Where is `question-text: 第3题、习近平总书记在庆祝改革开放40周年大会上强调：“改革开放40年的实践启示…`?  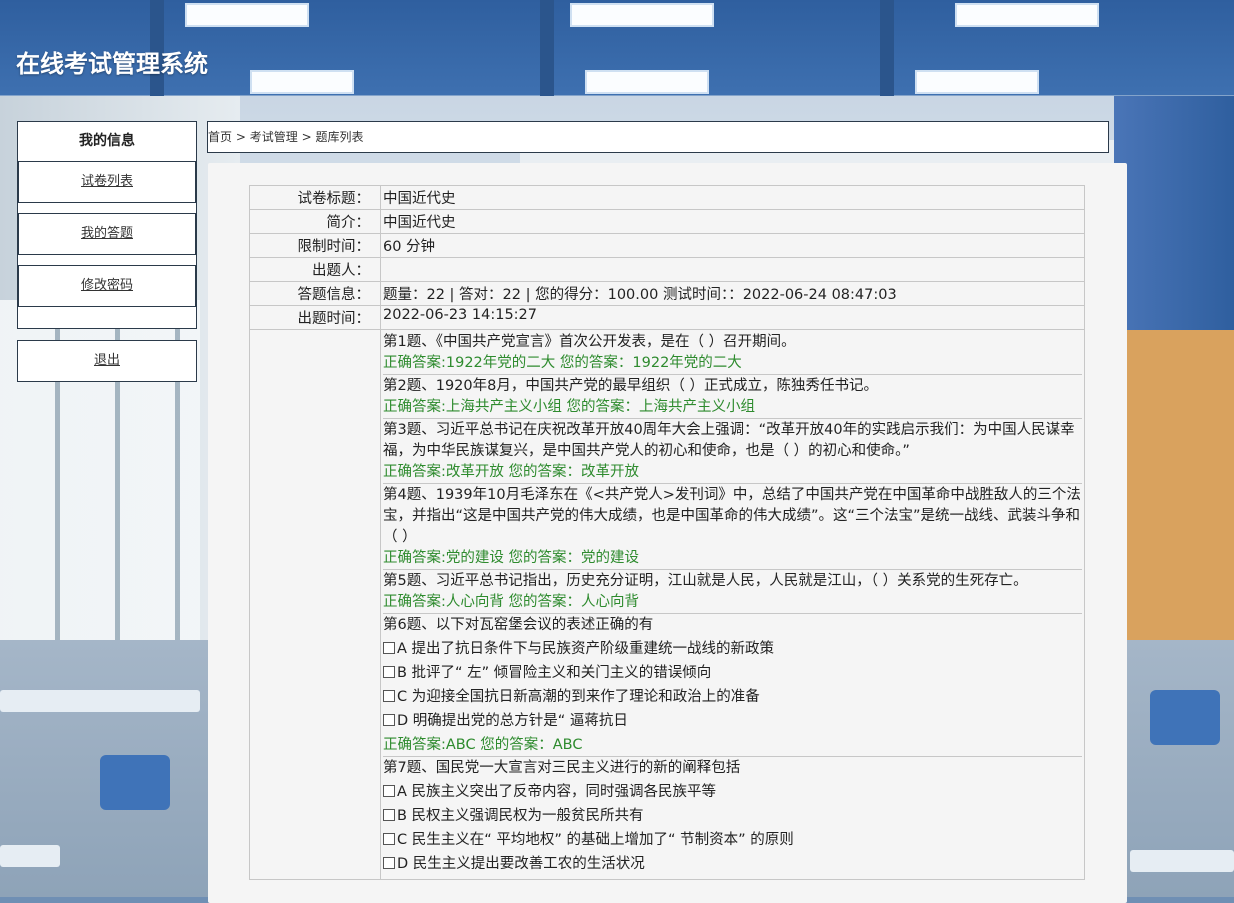
question-text: 第3题、习近平总书记在庆祝改革开放40周年大会上强调：“改革开放40年的实践启示… is located at coordinates (729, 440).